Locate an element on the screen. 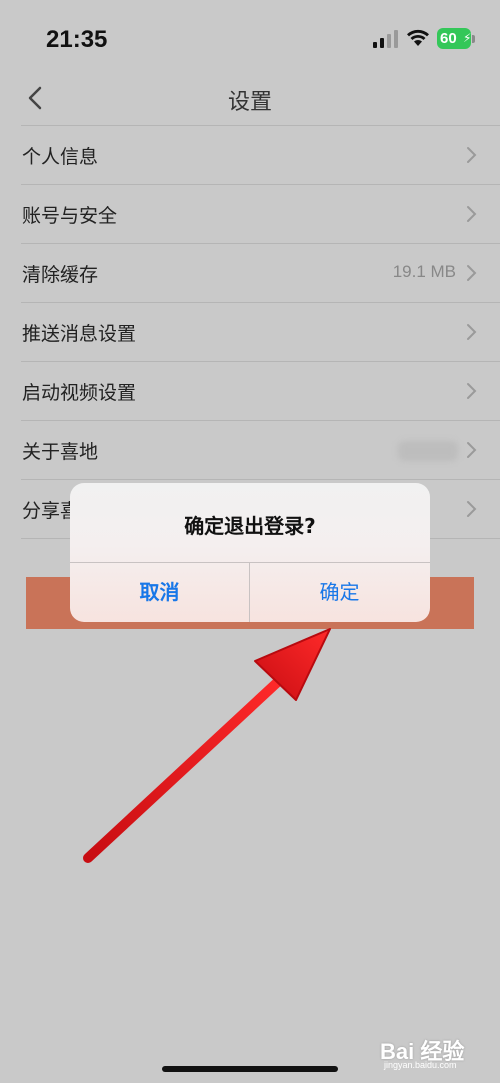 This screenshot has width=500, height=1083. confirm-button: 确定 is located at coordinates (339, 592).